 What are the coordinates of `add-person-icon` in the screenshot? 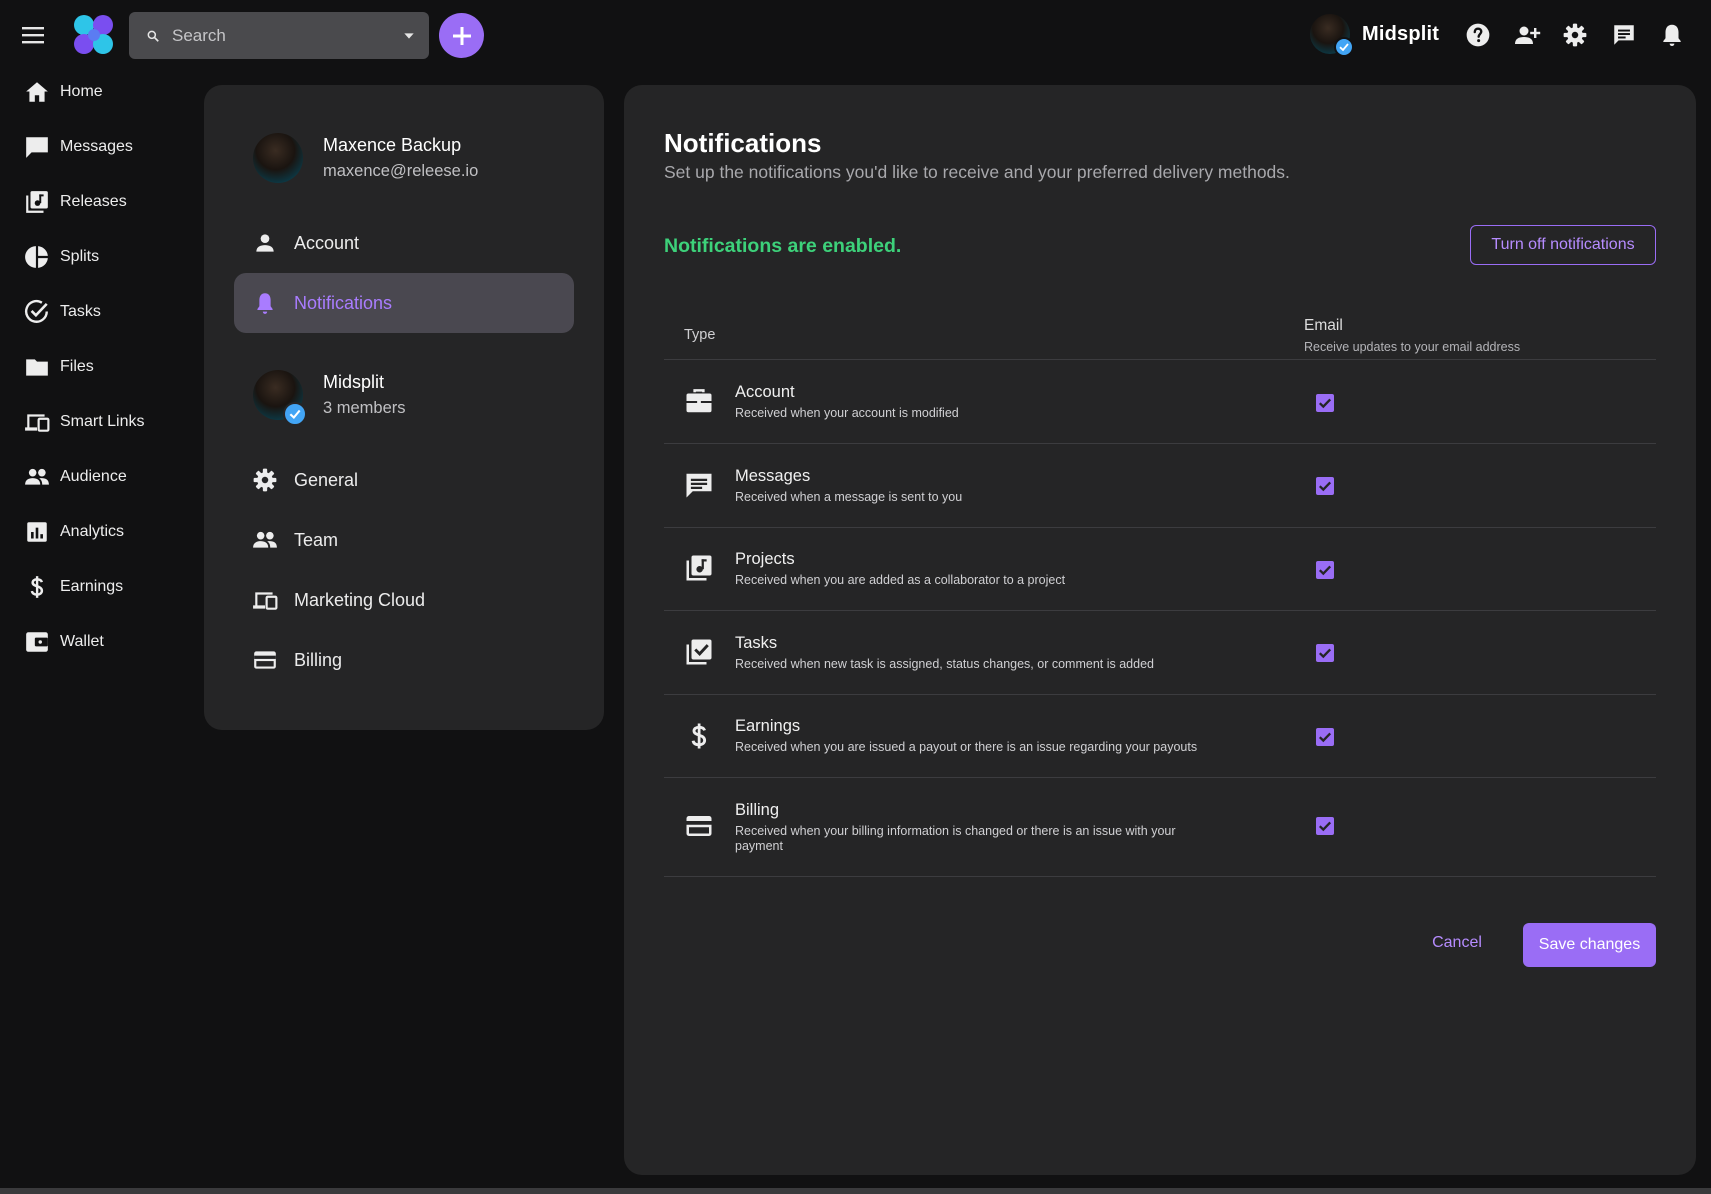 It's located at (1527, 35).